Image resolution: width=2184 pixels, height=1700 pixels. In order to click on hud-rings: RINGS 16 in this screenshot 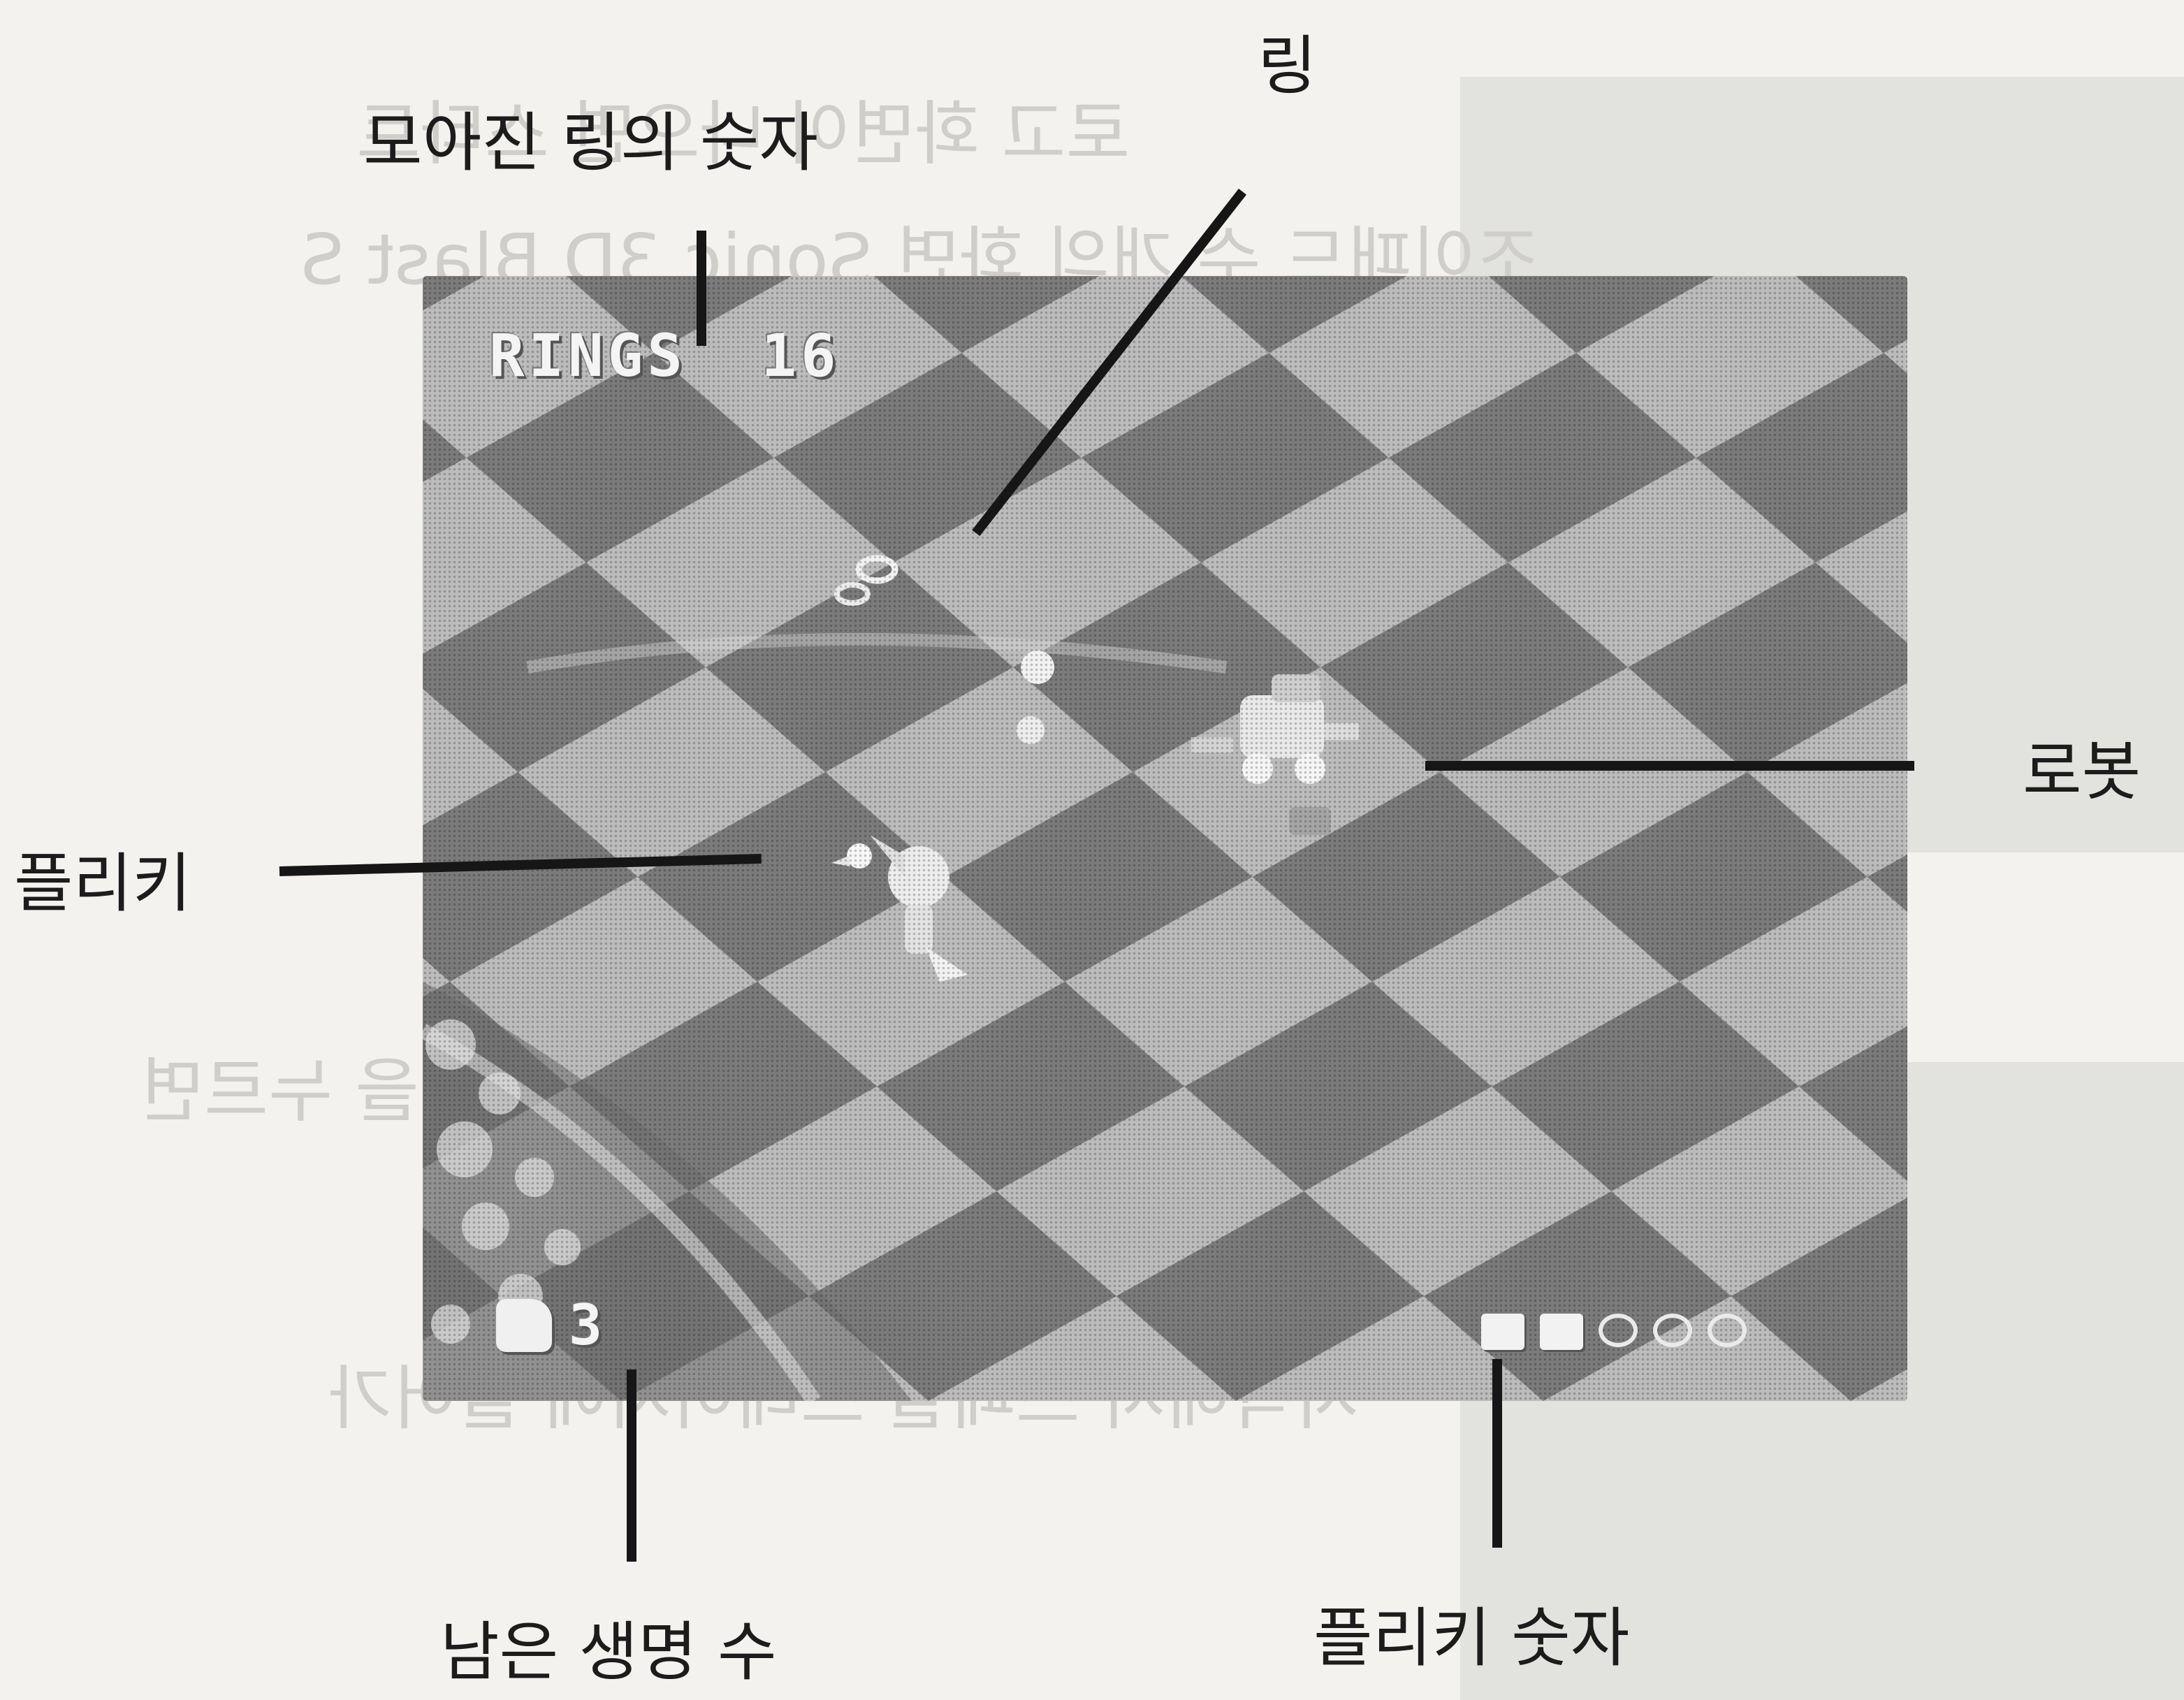, I will do `click(664, 355)`.